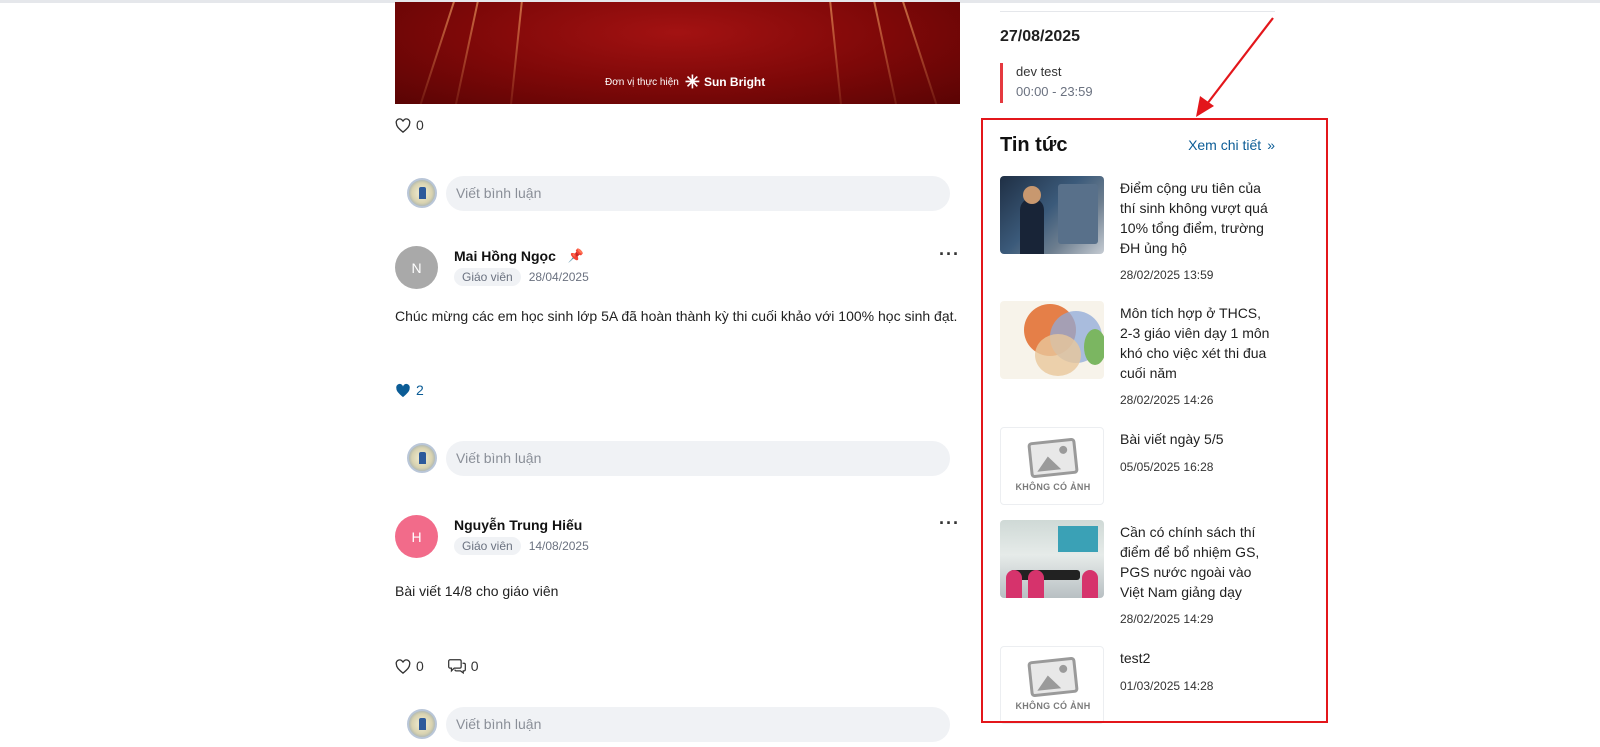  Describe the element at coordinates (477, 591) in the screenshot. I see `post-body: Bài viết 14/8 cho giáo viên` at that location.